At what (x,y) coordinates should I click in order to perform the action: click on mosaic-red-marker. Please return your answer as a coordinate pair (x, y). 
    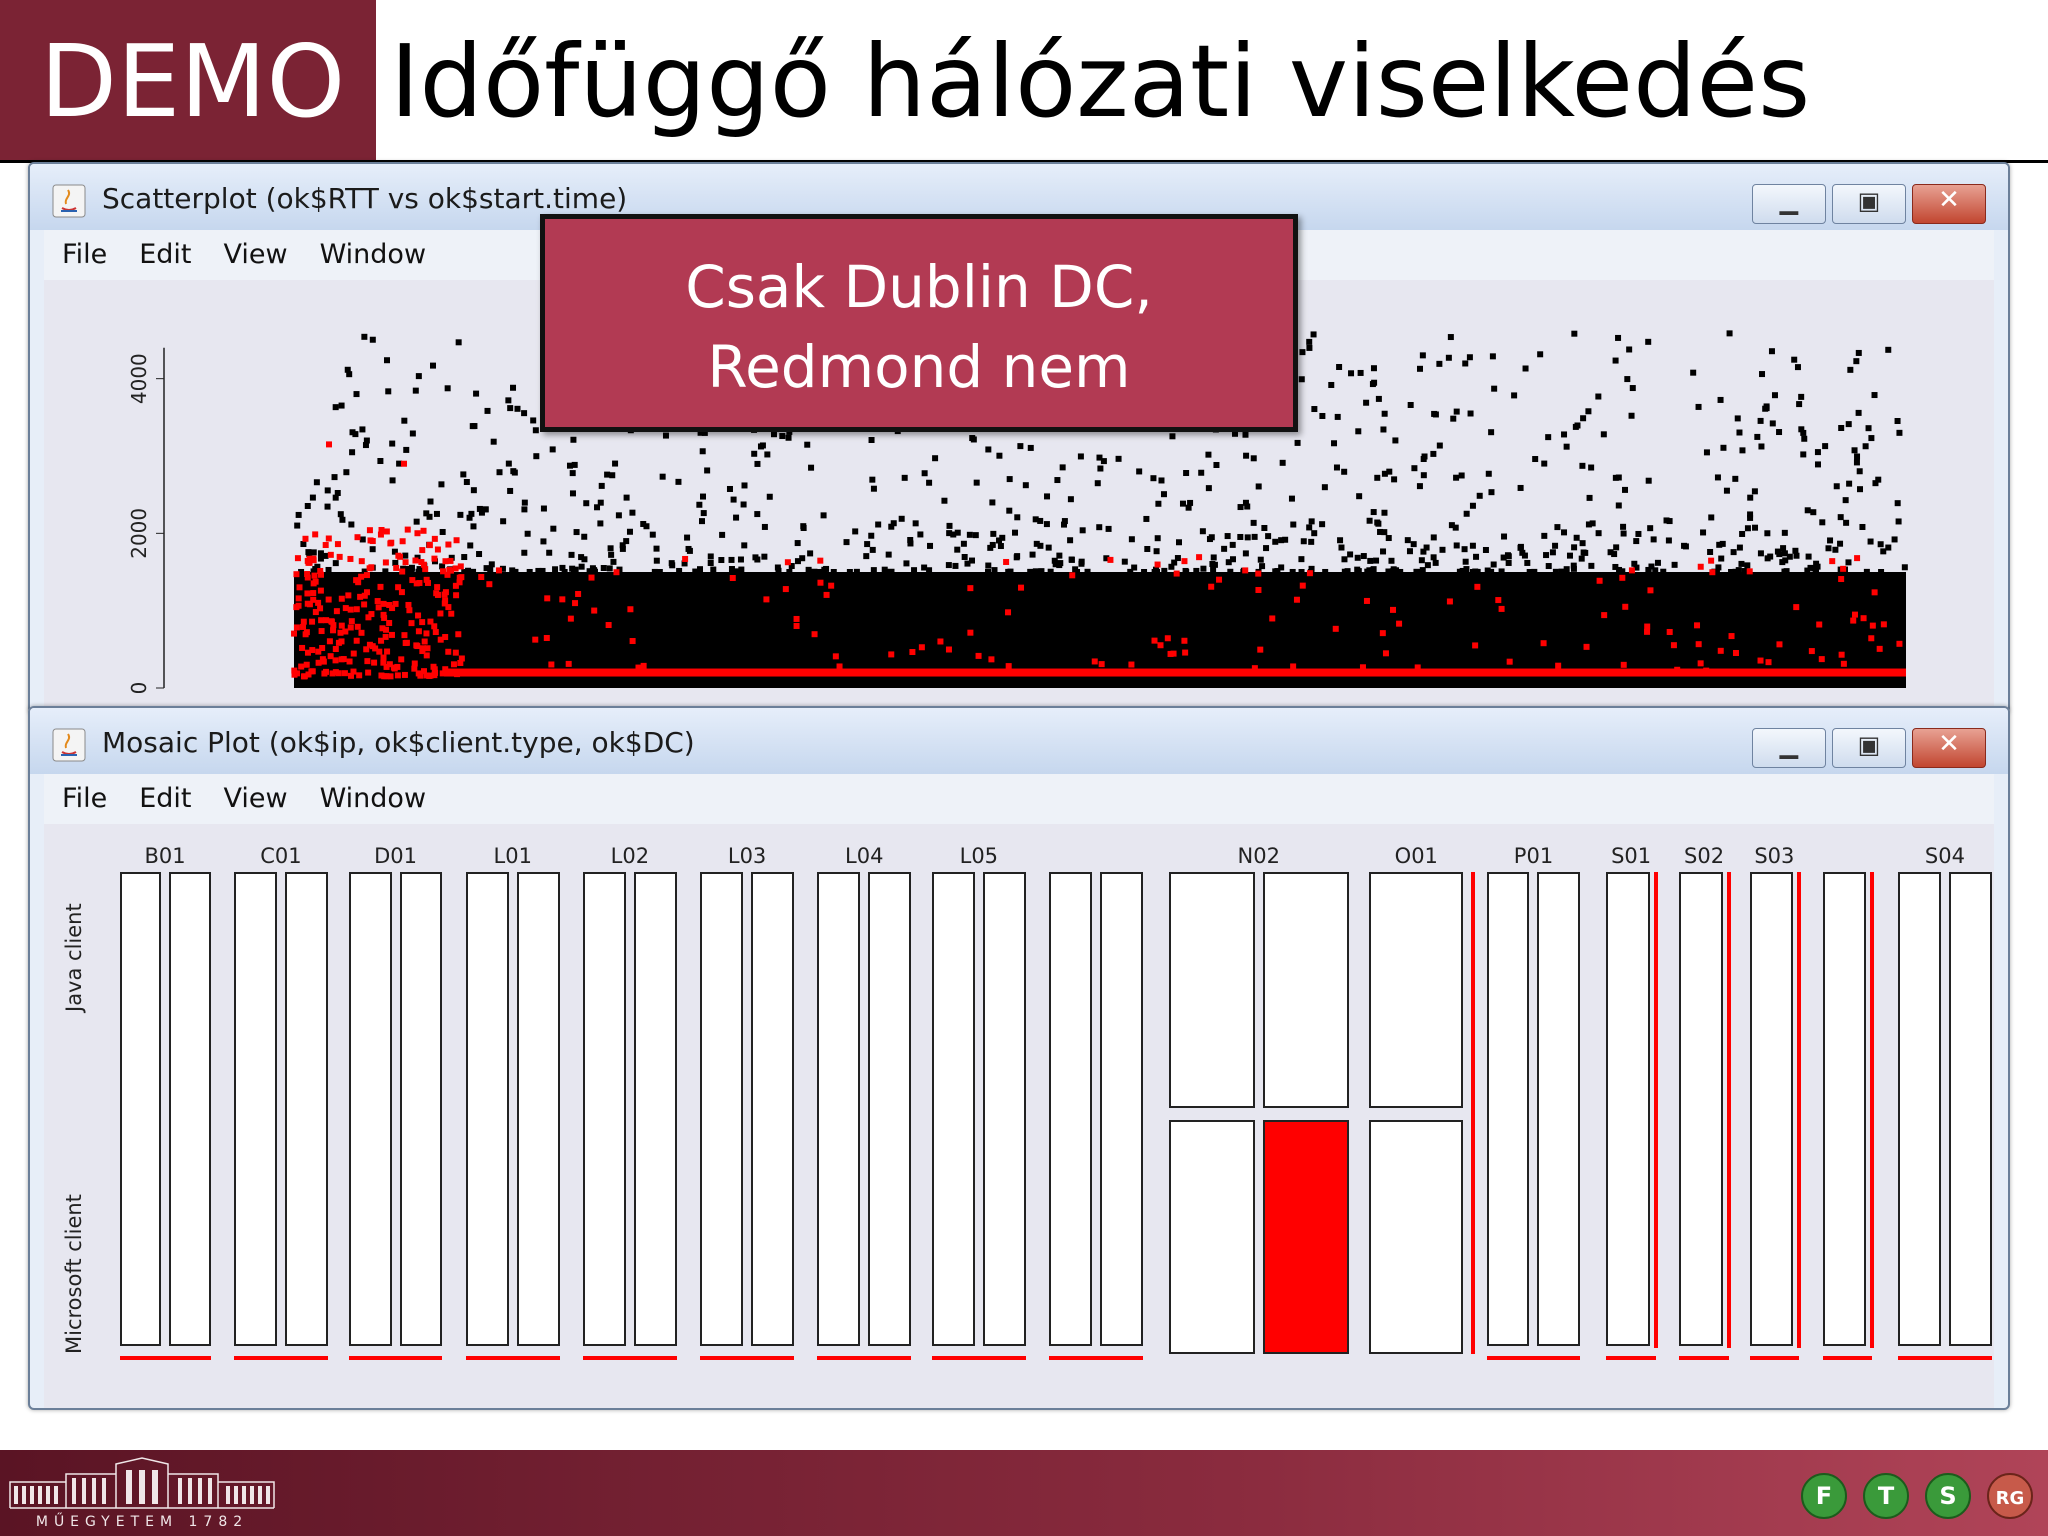
    Looking at the image, I should click on (1728, 1110).